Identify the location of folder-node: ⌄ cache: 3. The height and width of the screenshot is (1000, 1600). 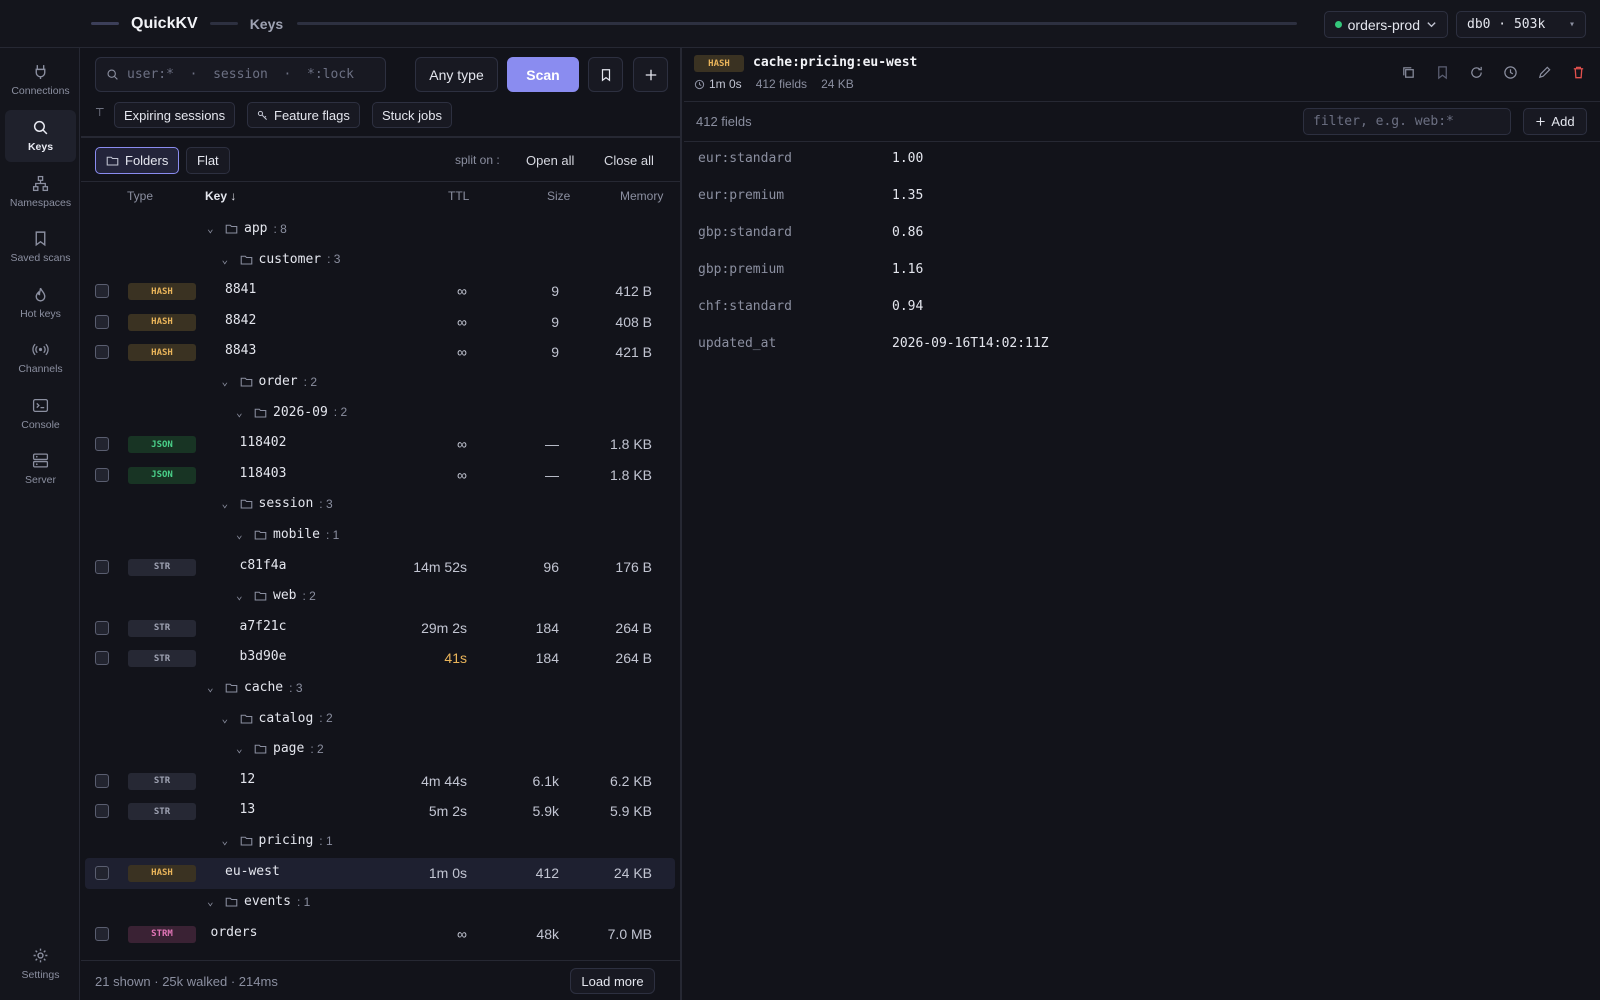
(255, 687).